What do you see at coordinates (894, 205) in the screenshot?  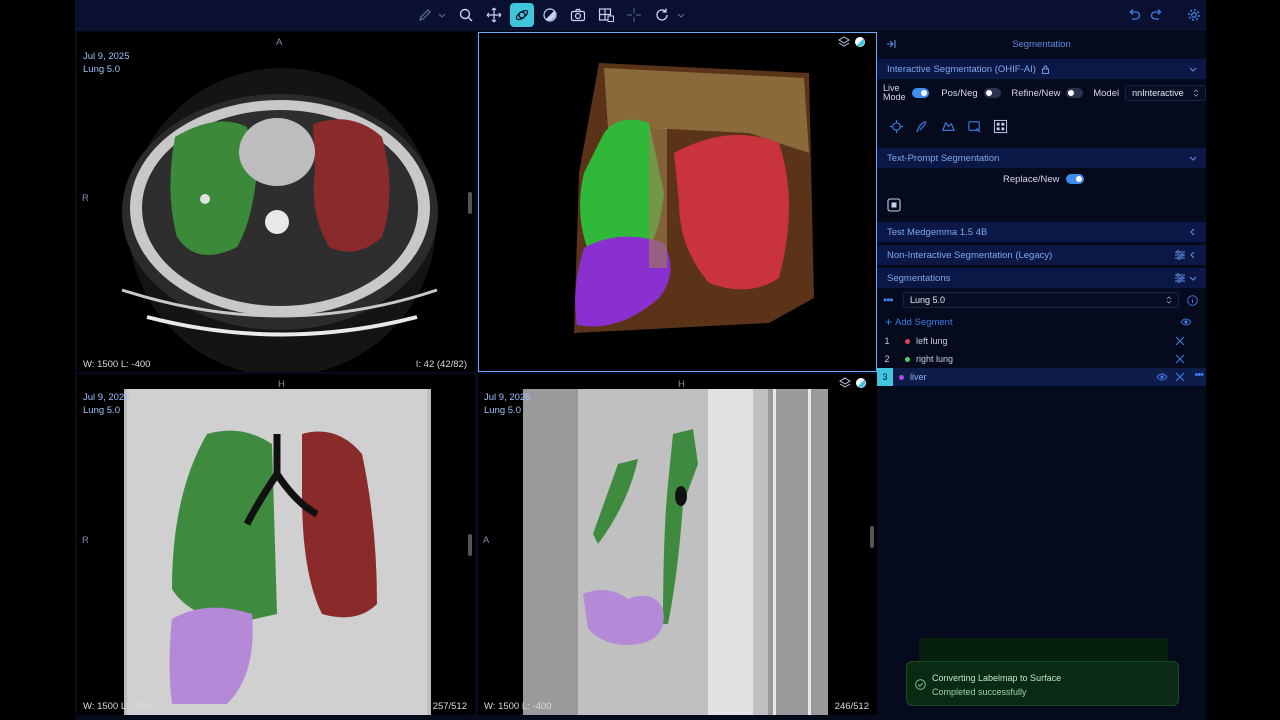 I see `text-prompt-icon` at bounding box center [894, 205].